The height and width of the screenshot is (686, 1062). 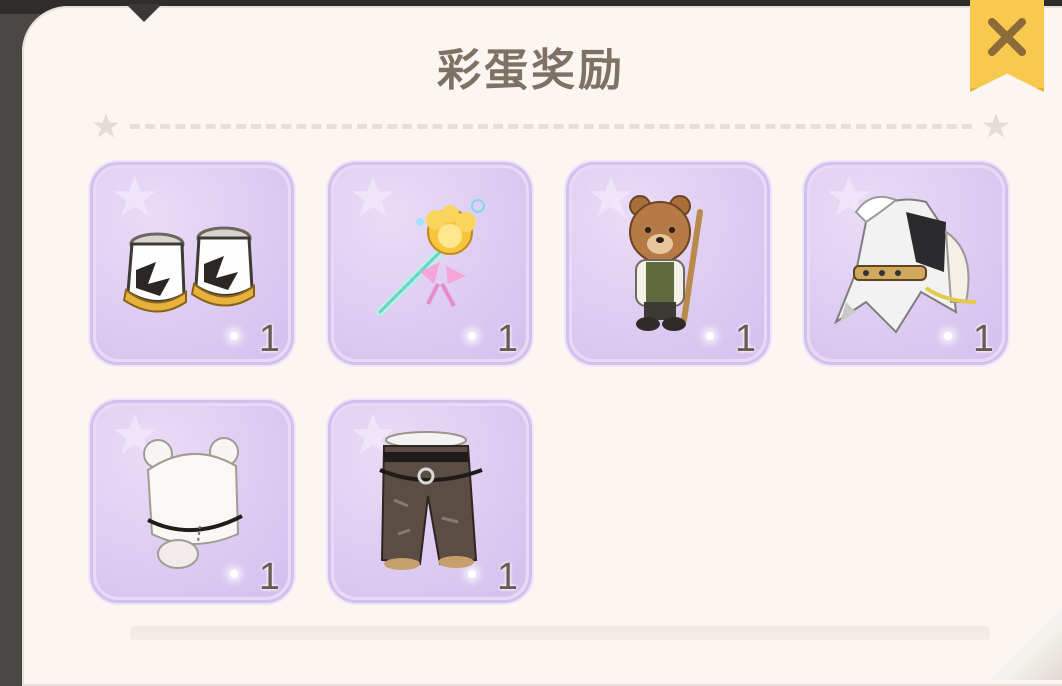 I want to click on title-divider, so click(x=551, y=126).